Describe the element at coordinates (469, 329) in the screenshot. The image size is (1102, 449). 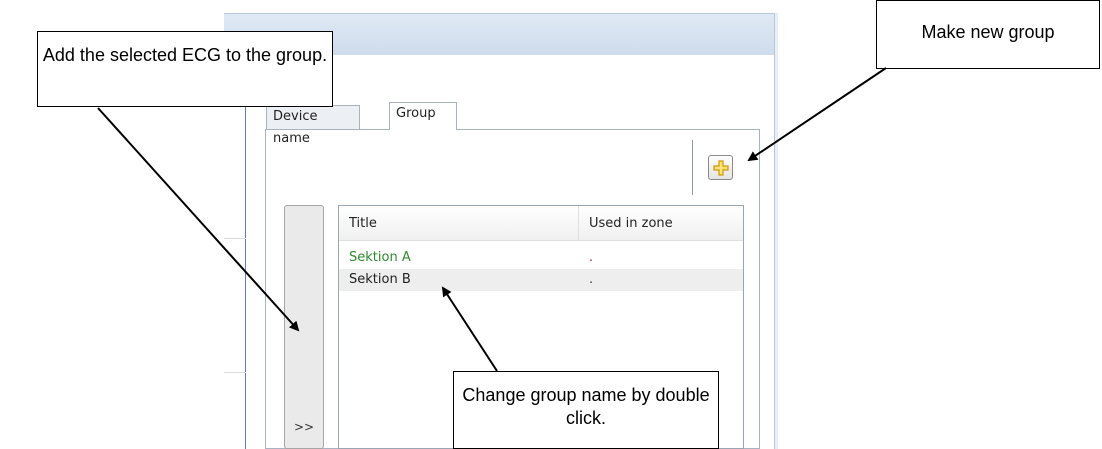
I see `arrow-change-group-name` at that location.